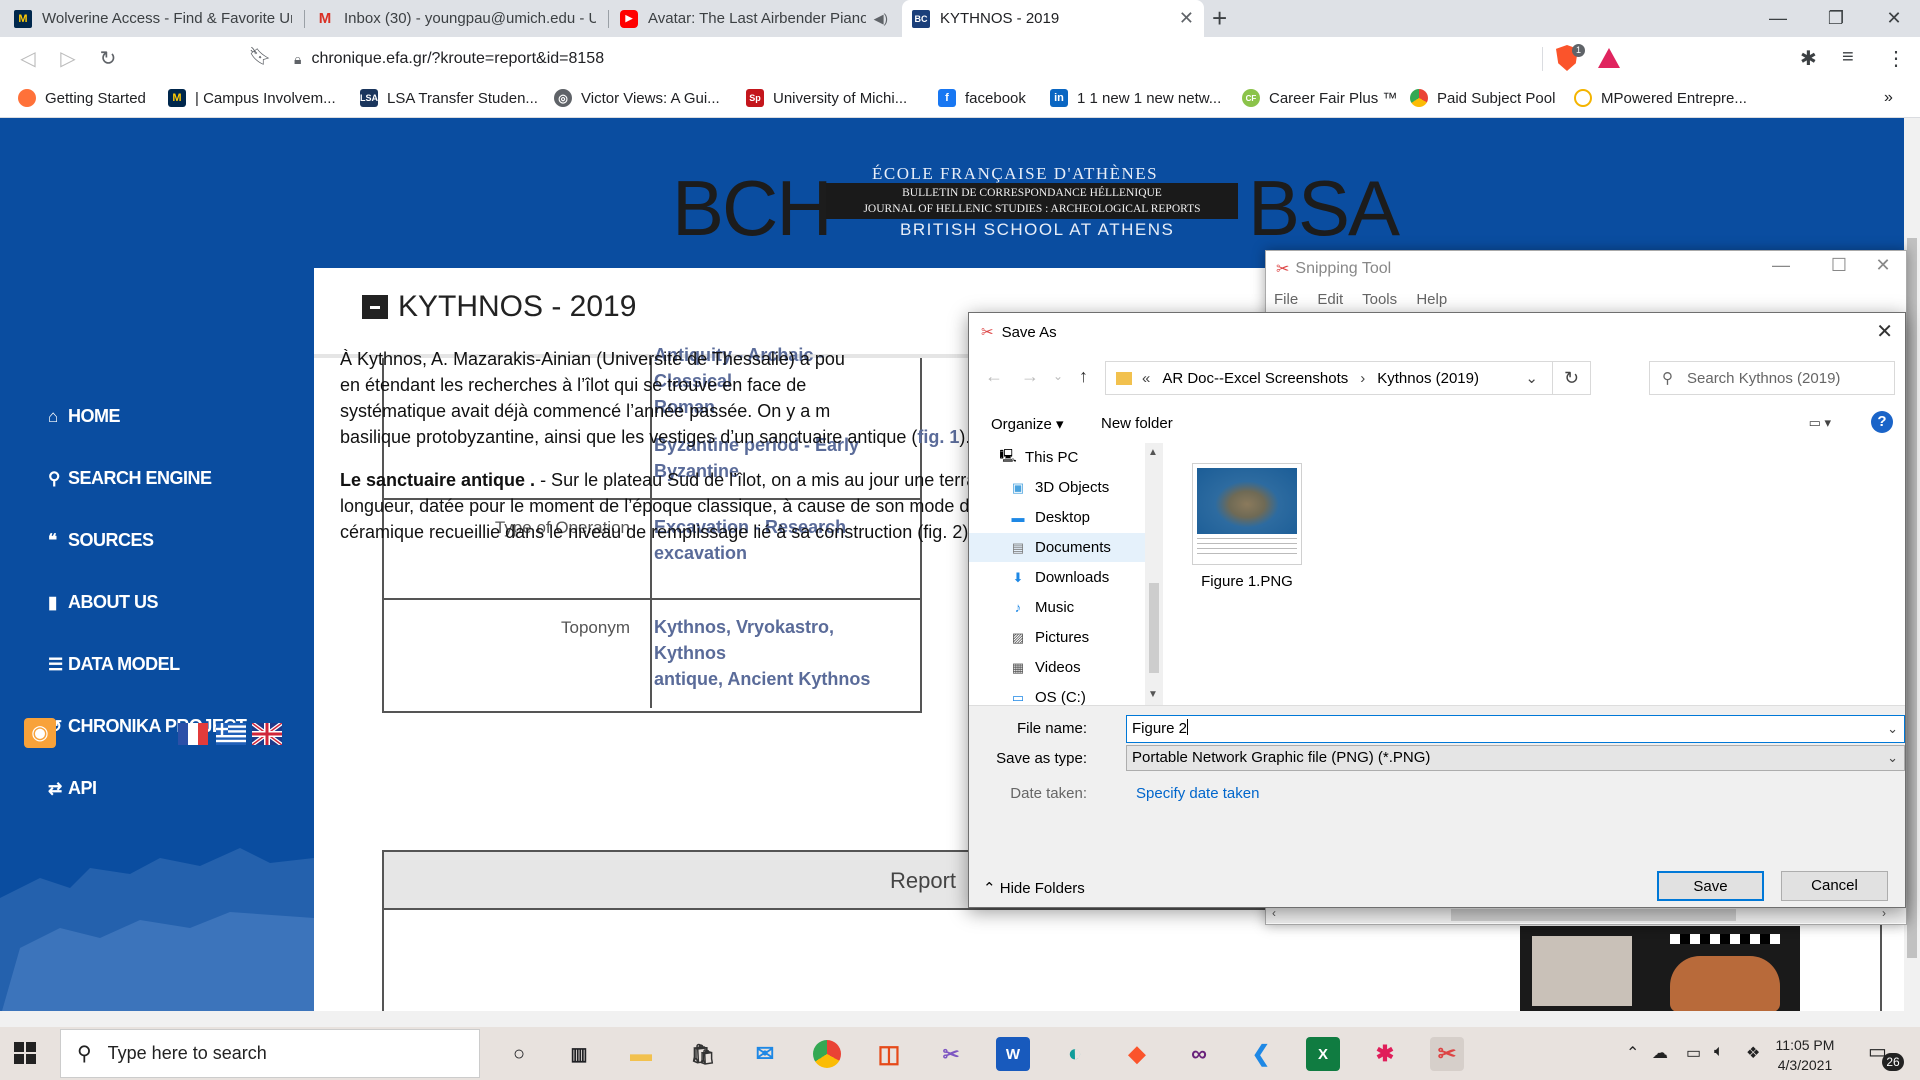  Describe the element at coordinates (1632, 1053) in the screenshot. I see `show-hidden-icons: ⌃` at that location.